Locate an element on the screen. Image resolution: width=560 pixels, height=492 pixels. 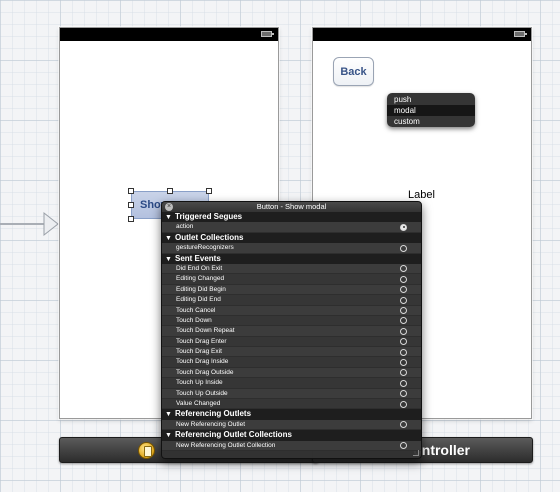
inspector-title: Button - Show modal is located at coordinates (291, 206).